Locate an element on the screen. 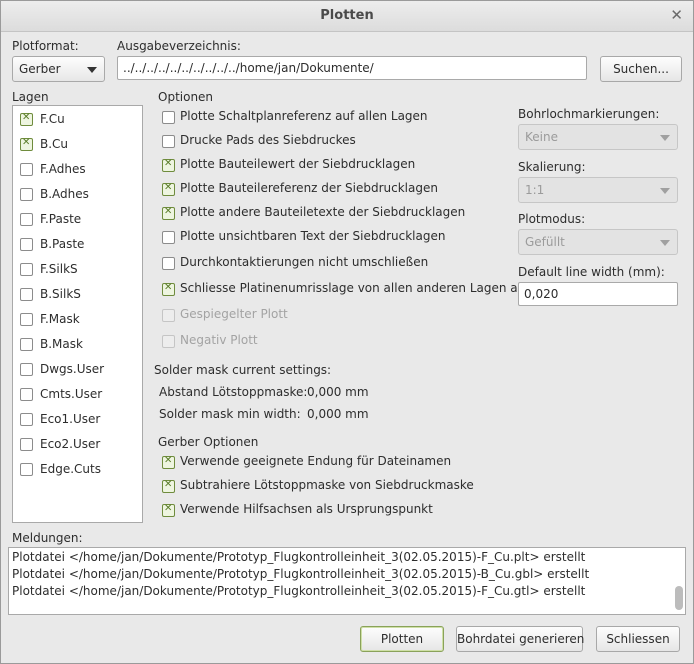 This screenshot has width=694, height=664. close-button: Schliessen is located at coordinates (638, 639).